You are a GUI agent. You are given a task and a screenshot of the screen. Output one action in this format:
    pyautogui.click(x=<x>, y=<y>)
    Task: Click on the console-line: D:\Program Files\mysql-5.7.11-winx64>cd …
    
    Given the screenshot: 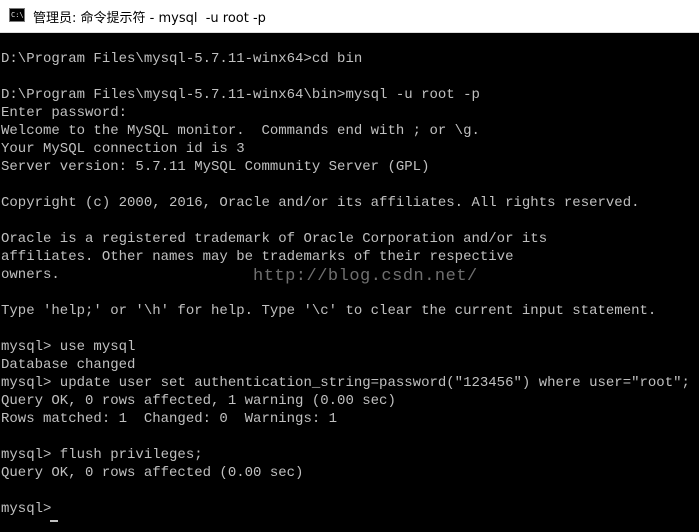 What is the action you would take?
    pyautogui.click(x=182, y=59)
    